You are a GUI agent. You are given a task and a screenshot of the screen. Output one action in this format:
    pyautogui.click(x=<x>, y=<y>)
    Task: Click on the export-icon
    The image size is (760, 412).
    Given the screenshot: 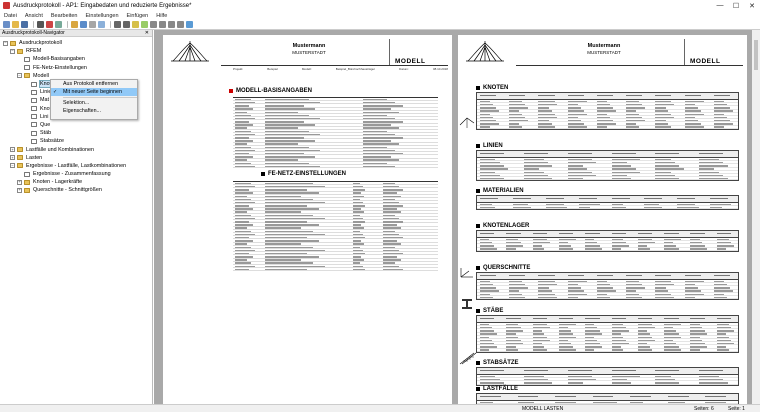 What is the action you would take?
    pyautogui.click(x=58, y=24)
    